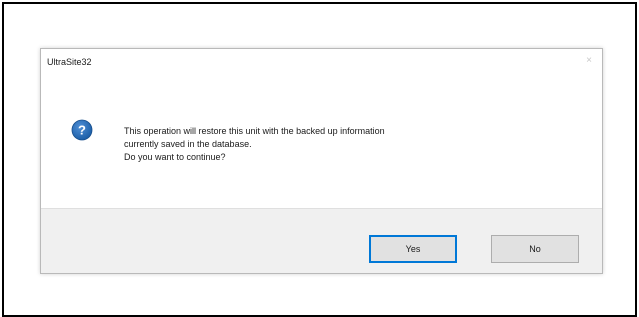 Image resolution: width=639 pixels, height=317 pixels. Describe the element at coordinates (175, 157) in the screenshot. I see `message-line-3: Do you want to continue?` at that location.